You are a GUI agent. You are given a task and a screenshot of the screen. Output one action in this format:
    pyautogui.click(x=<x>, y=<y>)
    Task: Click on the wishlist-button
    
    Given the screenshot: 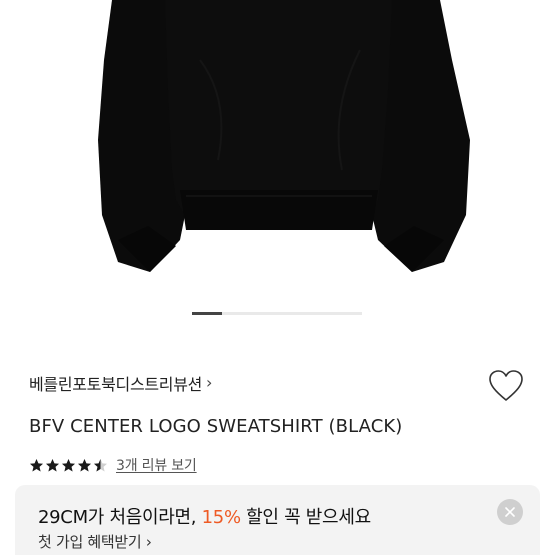 What is the action you would take?
    pyautogui.click(x=506, y=386)
    